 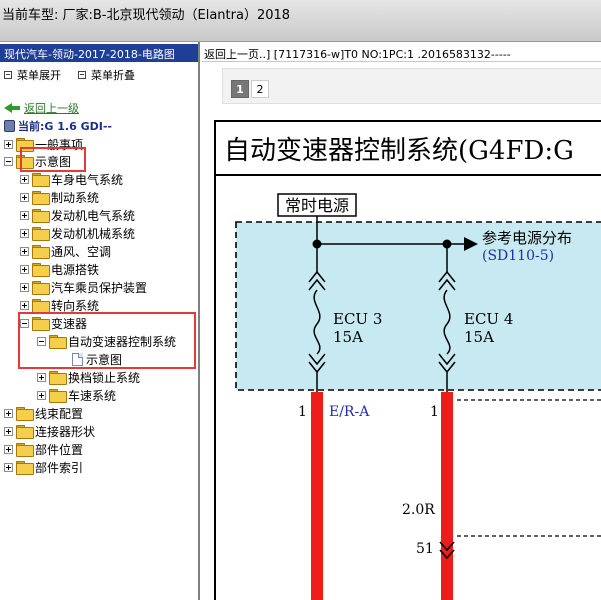 What do you see at coordinates (240, 89) in the screenshot?
I see `page-button-1: 1` at bounding box center [240, 89].